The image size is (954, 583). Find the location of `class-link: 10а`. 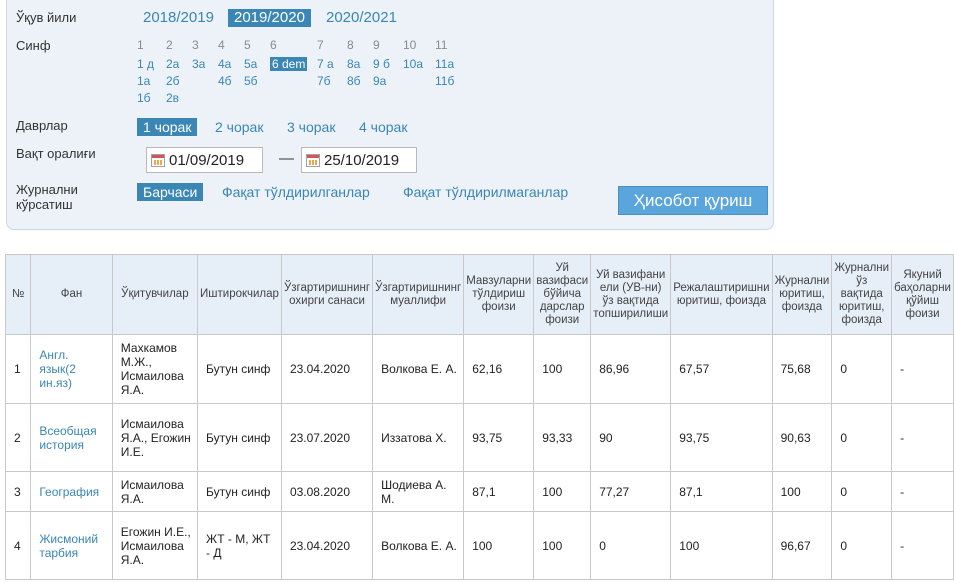

class-link: 10а is located at coordinates (413, 64).